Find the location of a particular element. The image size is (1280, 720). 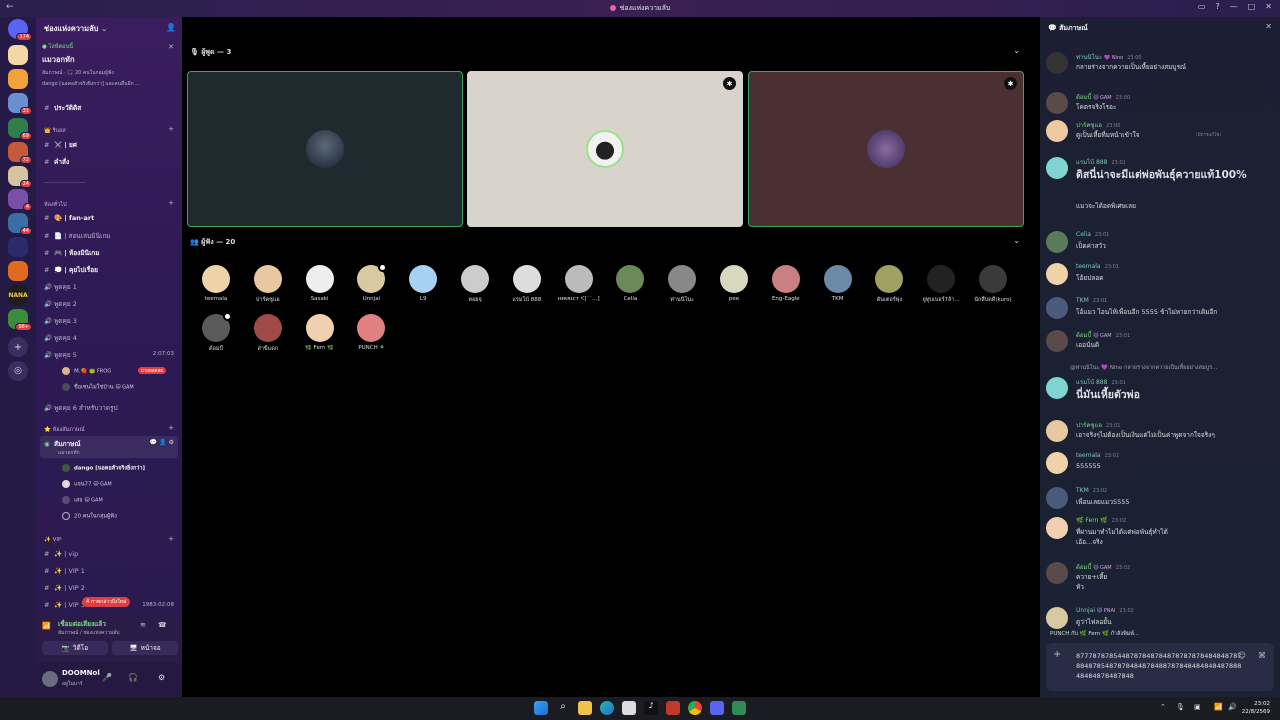

channel-vip3: # ✨ | VIP 3 is located at coordinates (64, 605).